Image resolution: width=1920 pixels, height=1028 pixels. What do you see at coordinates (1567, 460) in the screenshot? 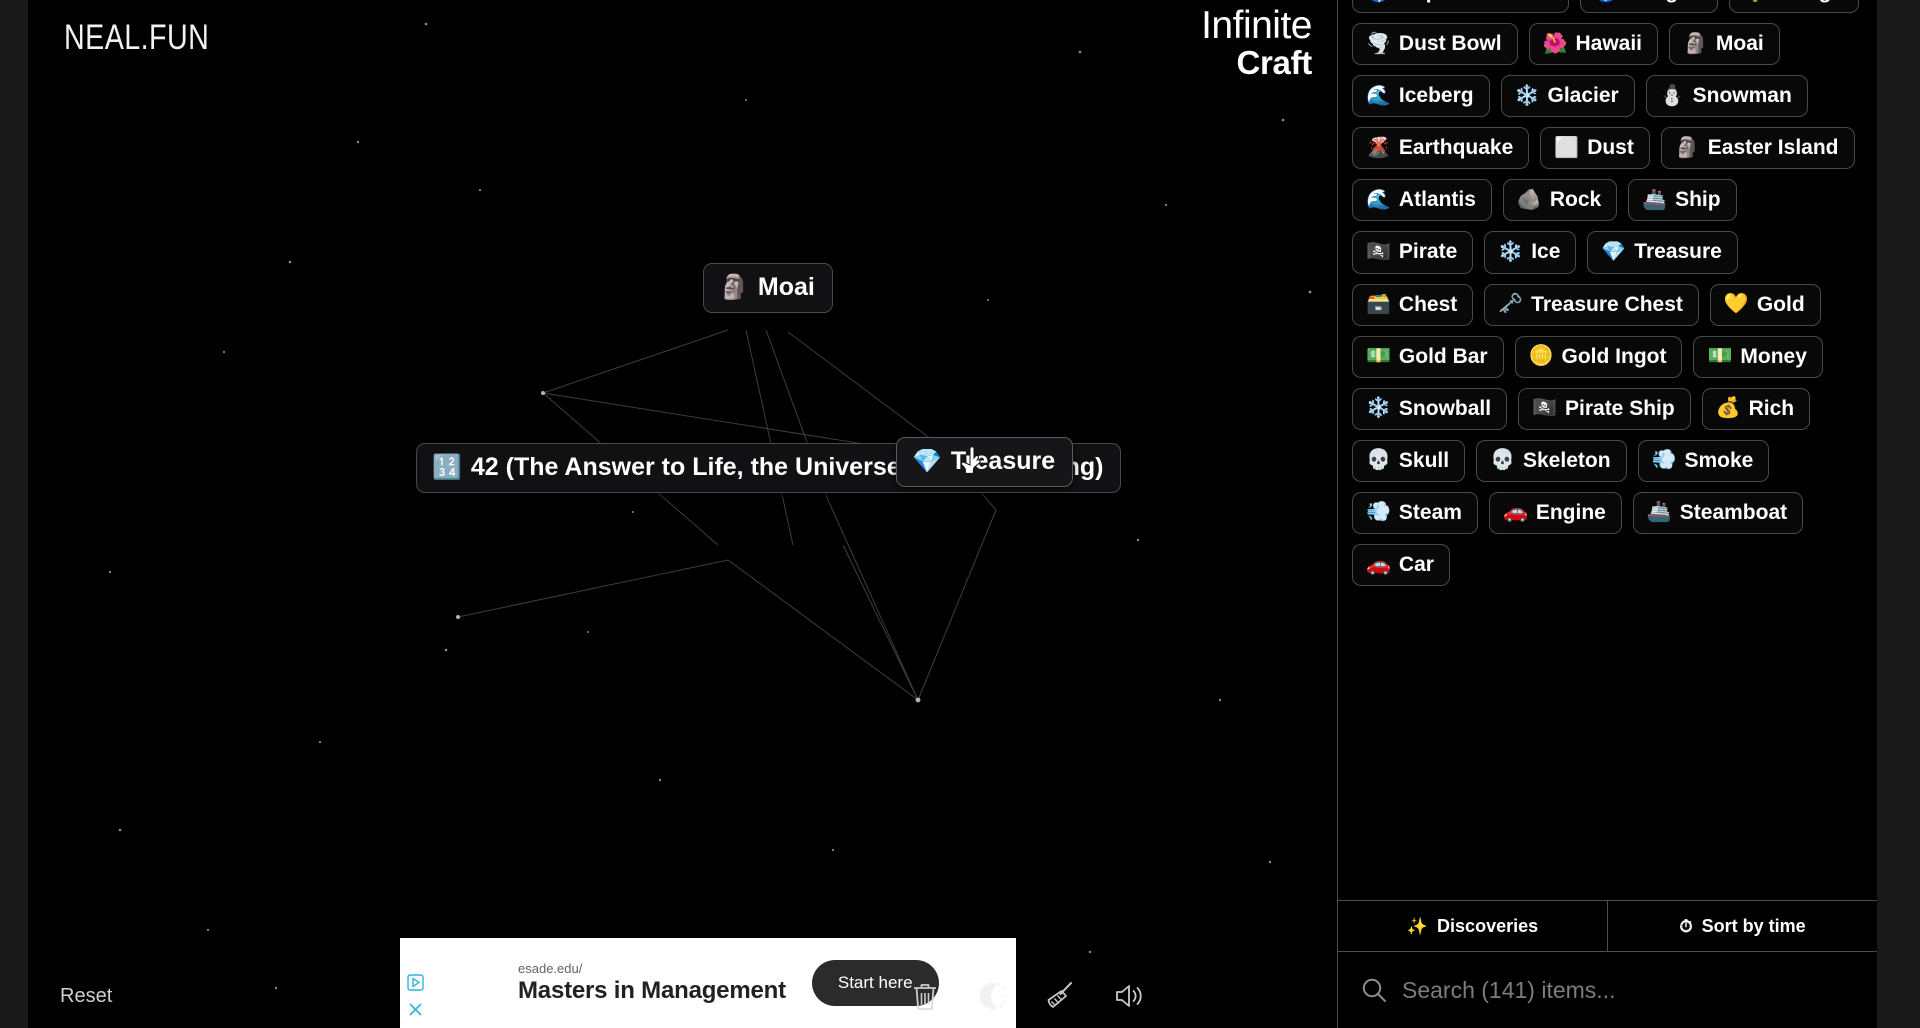
I see `element-label: Skeleton` at bounding box center [1567, 460].